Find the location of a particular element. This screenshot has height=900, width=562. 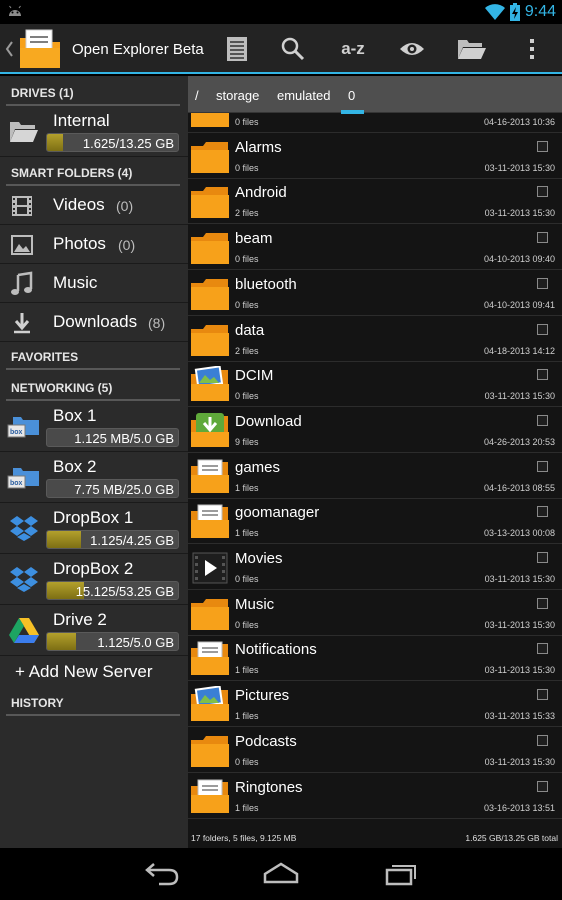

home-icon is located at coordinates (281, 874).